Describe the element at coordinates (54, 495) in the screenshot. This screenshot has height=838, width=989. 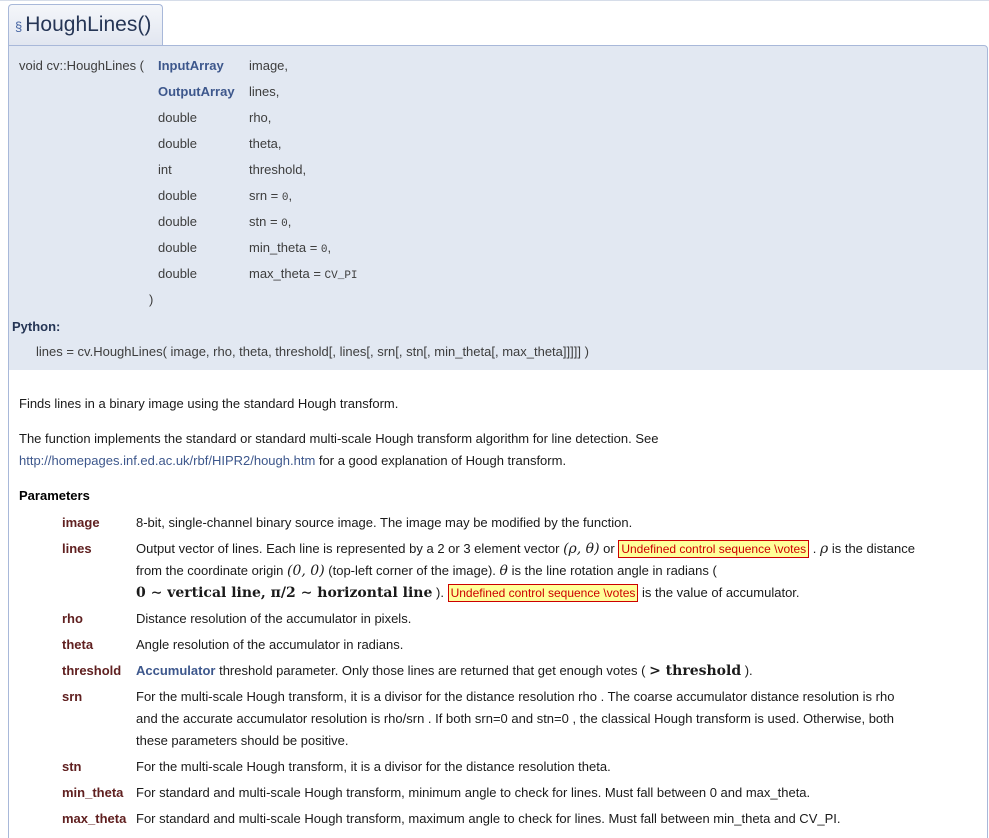
I see `parameters-heading: Parameters` at that location.